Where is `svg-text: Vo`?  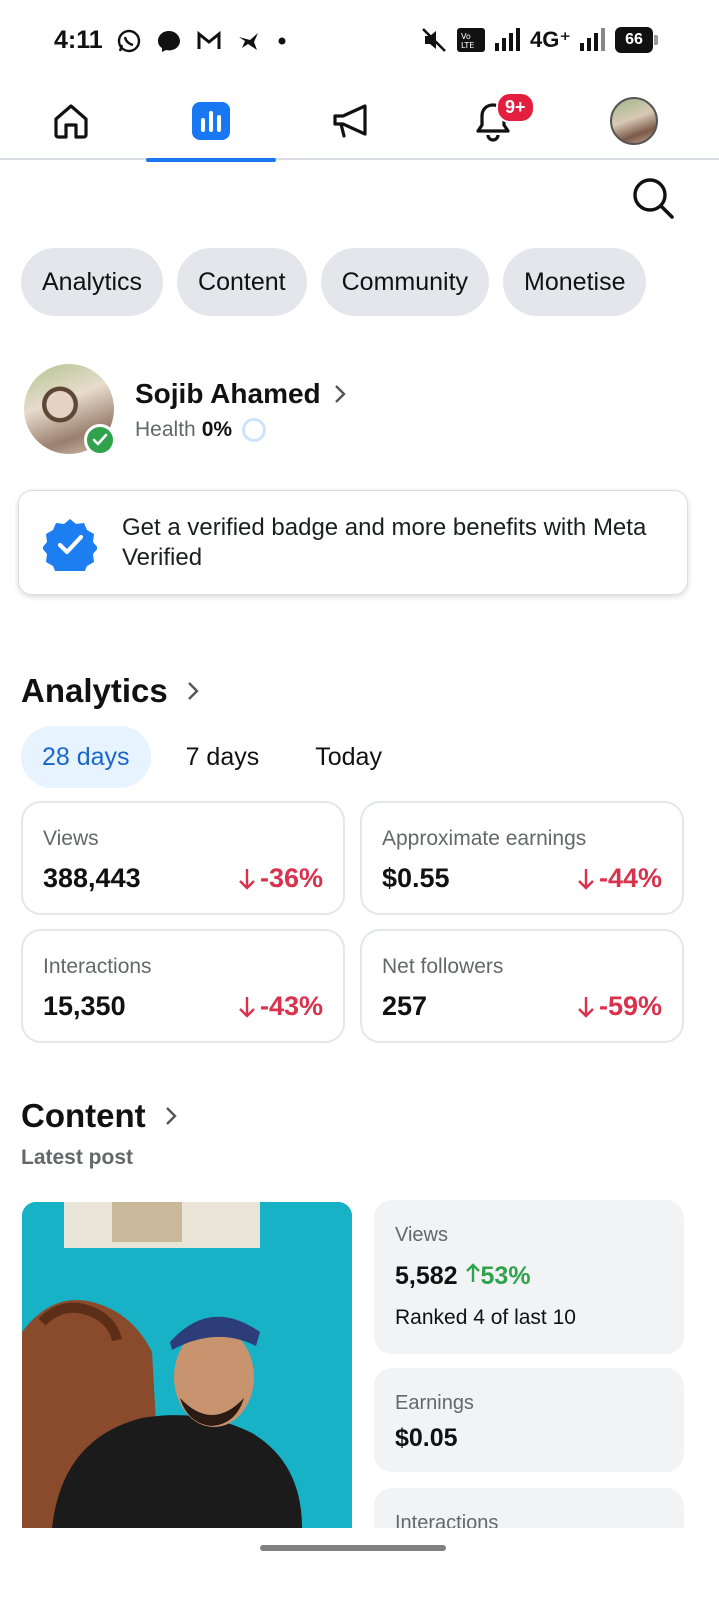
svg-text: Vo is located at coordinates (466, 36).